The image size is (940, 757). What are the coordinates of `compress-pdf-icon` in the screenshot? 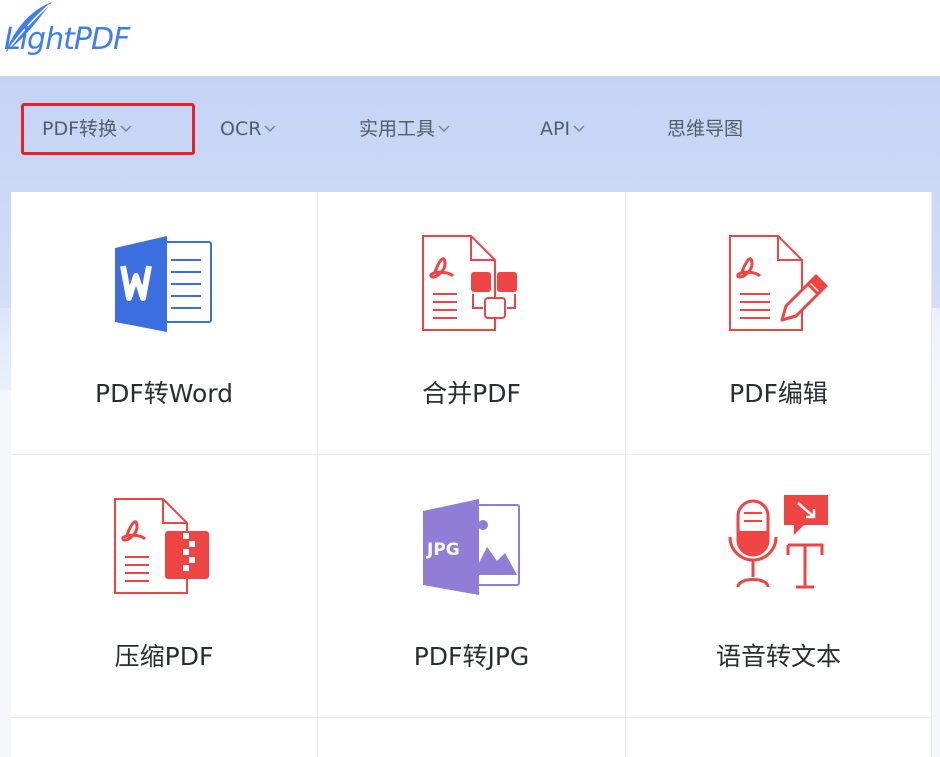 It's located at (161, 546).